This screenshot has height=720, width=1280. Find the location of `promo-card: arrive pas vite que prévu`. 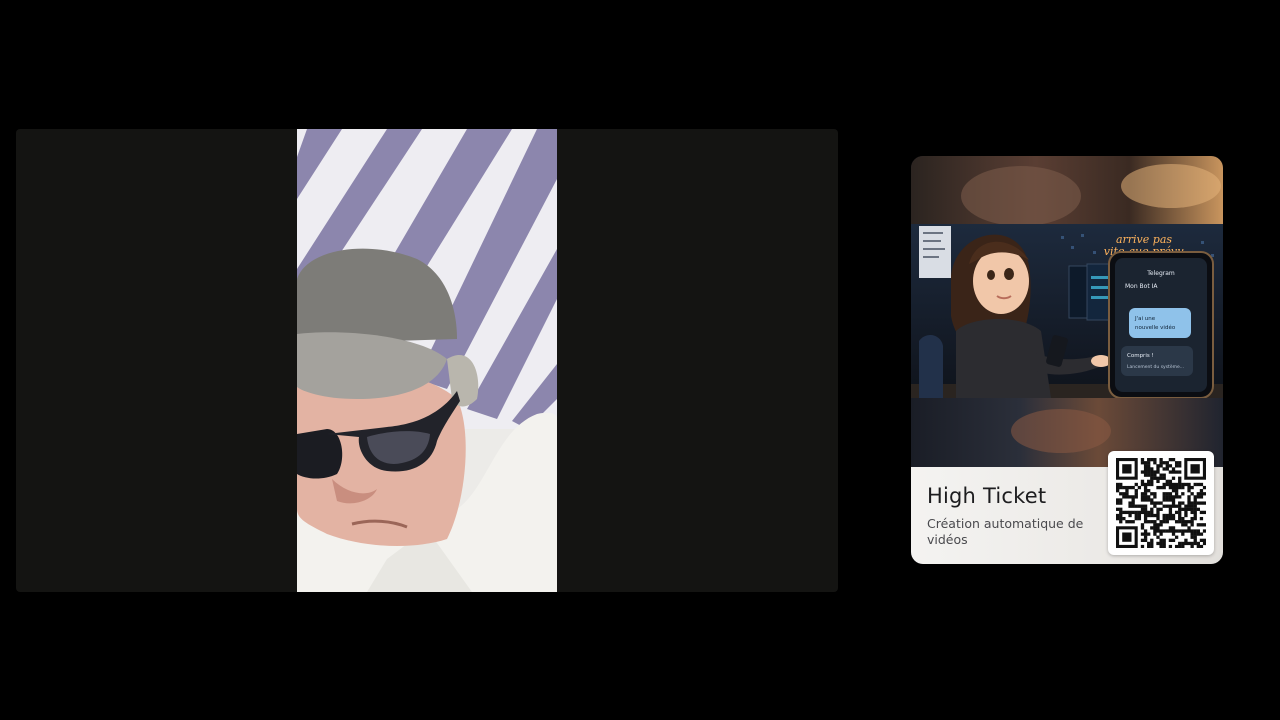

promo-card: arrive pas vite que prévu is located at coordinates (1067, 360).